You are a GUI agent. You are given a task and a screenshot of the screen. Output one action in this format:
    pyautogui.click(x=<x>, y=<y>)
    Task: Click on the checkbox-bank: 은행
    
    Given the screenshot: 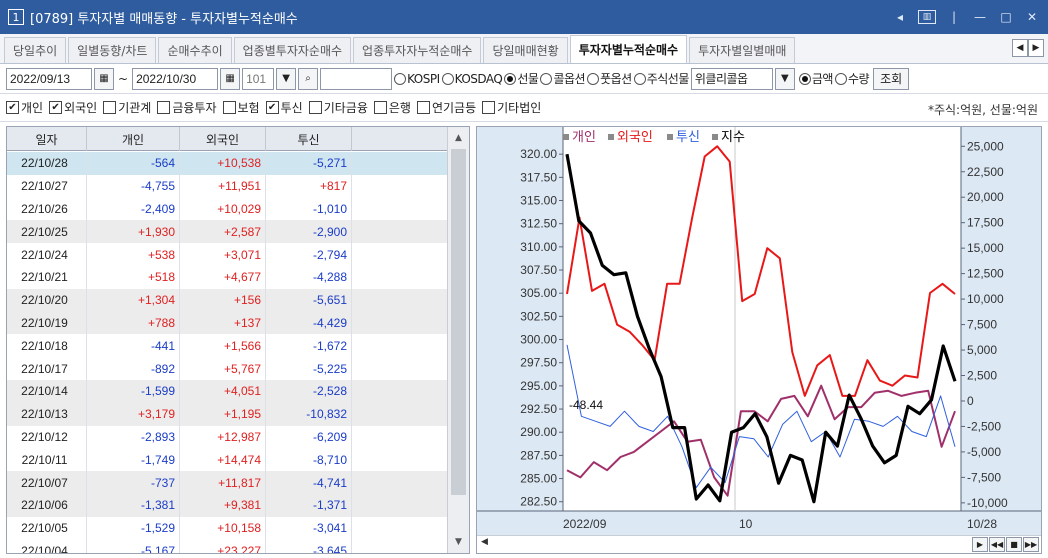 What is the action you would take?
    pyautogui.click(x=392, y=107)
    